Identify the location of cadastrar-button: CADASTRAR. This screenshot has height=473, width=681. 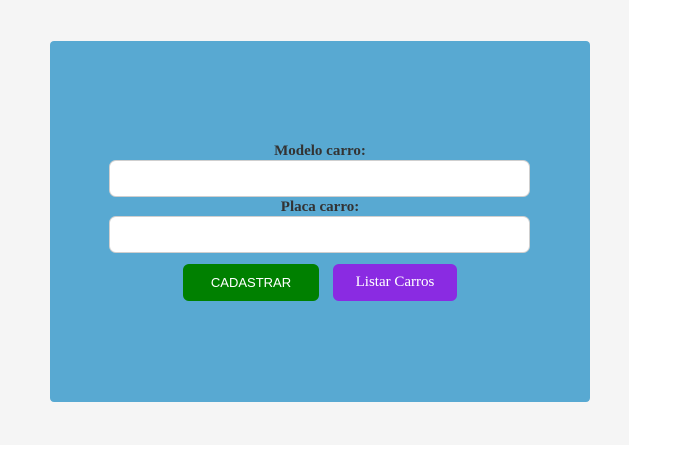
(251, 282).